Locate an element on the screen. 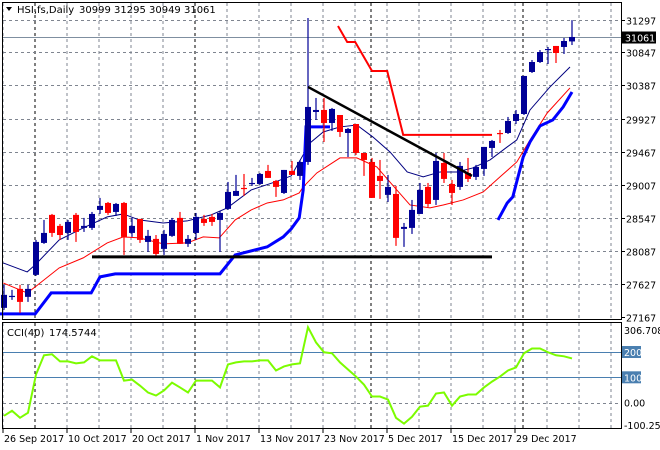 The width and height of the screenshot is (660, 450). date-tick-label: 5 Dec 2017 is located at coordinates (415, 439).